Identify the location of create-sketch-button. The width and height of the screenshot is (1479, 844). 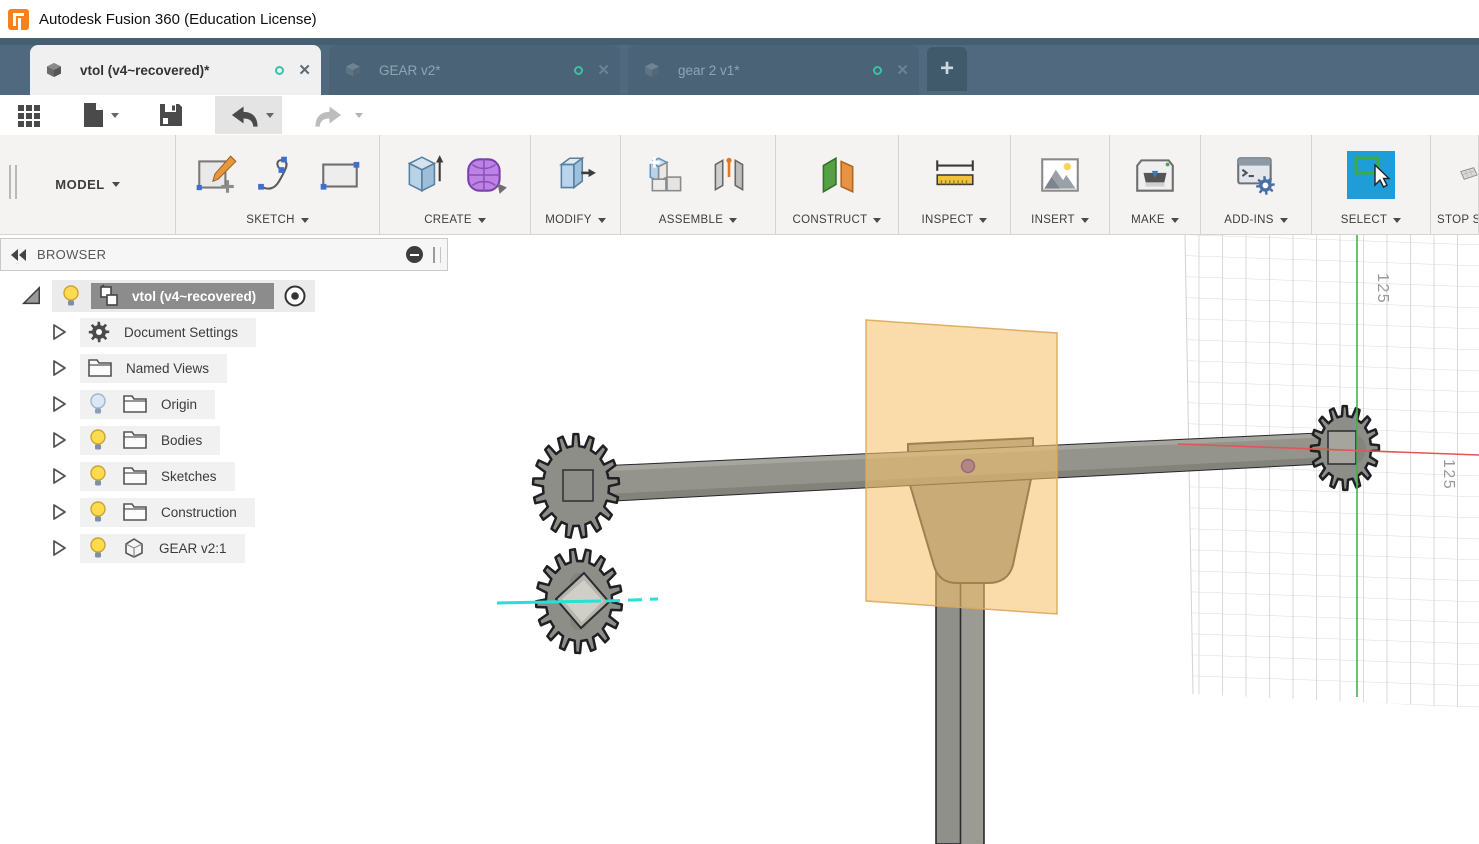
(216, 175).